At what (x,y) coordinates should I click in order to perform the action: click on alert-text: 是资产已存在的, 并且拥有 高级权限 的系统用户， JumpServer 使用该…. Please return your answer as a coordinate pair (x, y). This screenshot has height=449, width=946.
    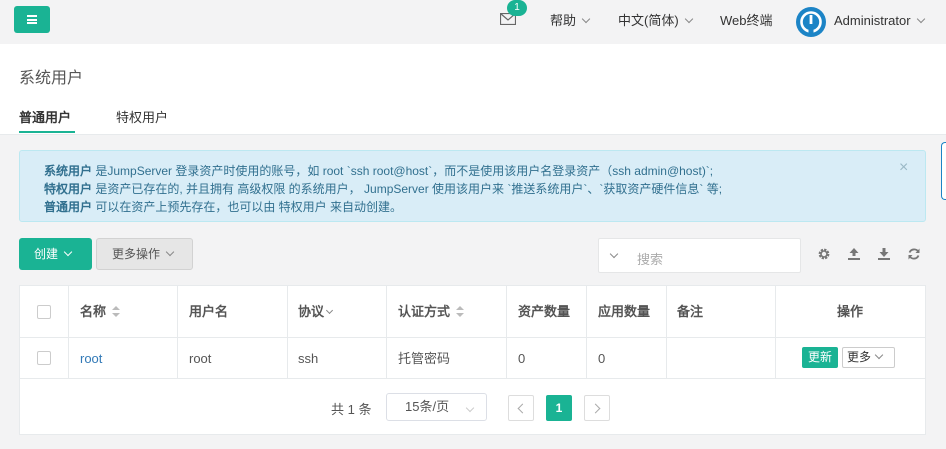
    Looking at the image, I should click on (407, 189).